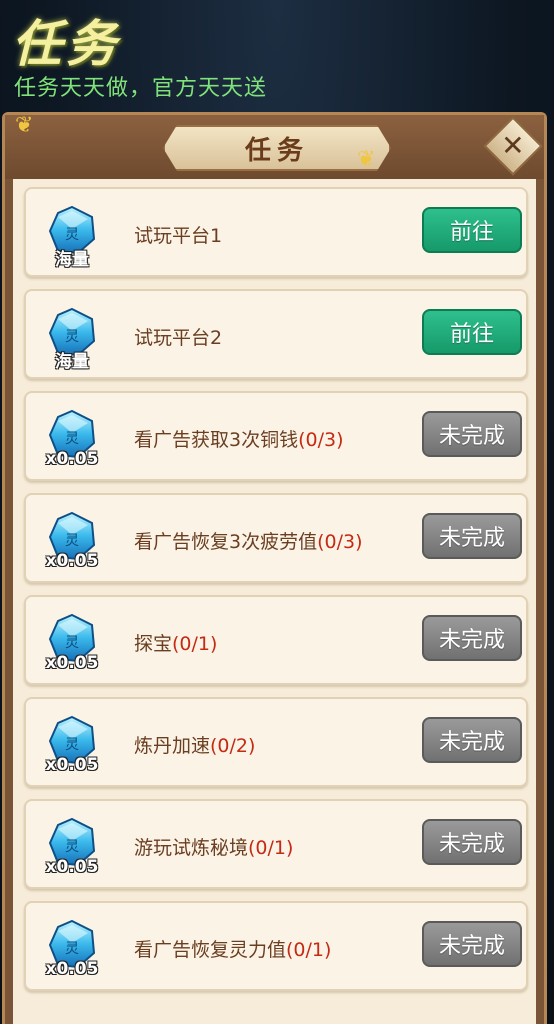  What do you see at coordinates (172, 746) in the screenshot?
I see `task-name: 炼丹加速` at bounding box center [172, 746].